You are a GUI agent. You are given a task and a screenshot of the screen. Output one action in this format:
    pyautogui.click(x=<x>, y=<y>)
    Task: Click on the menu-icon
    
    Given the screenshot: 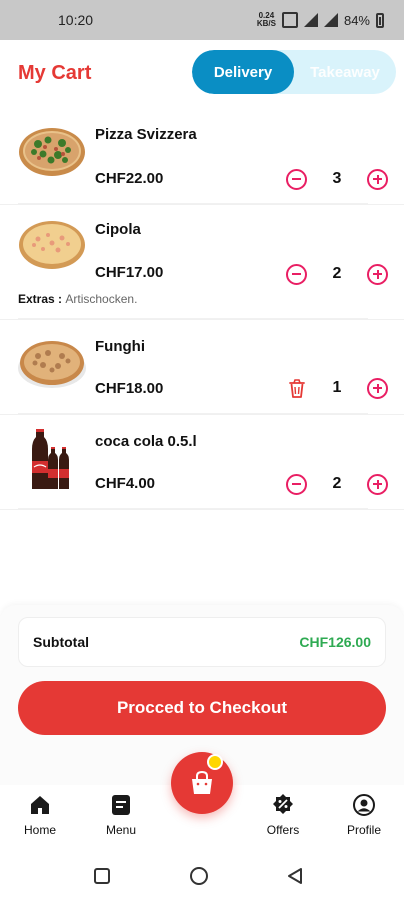 What is the action you would take?
    pyautogui.click(x=121, y=805)
    